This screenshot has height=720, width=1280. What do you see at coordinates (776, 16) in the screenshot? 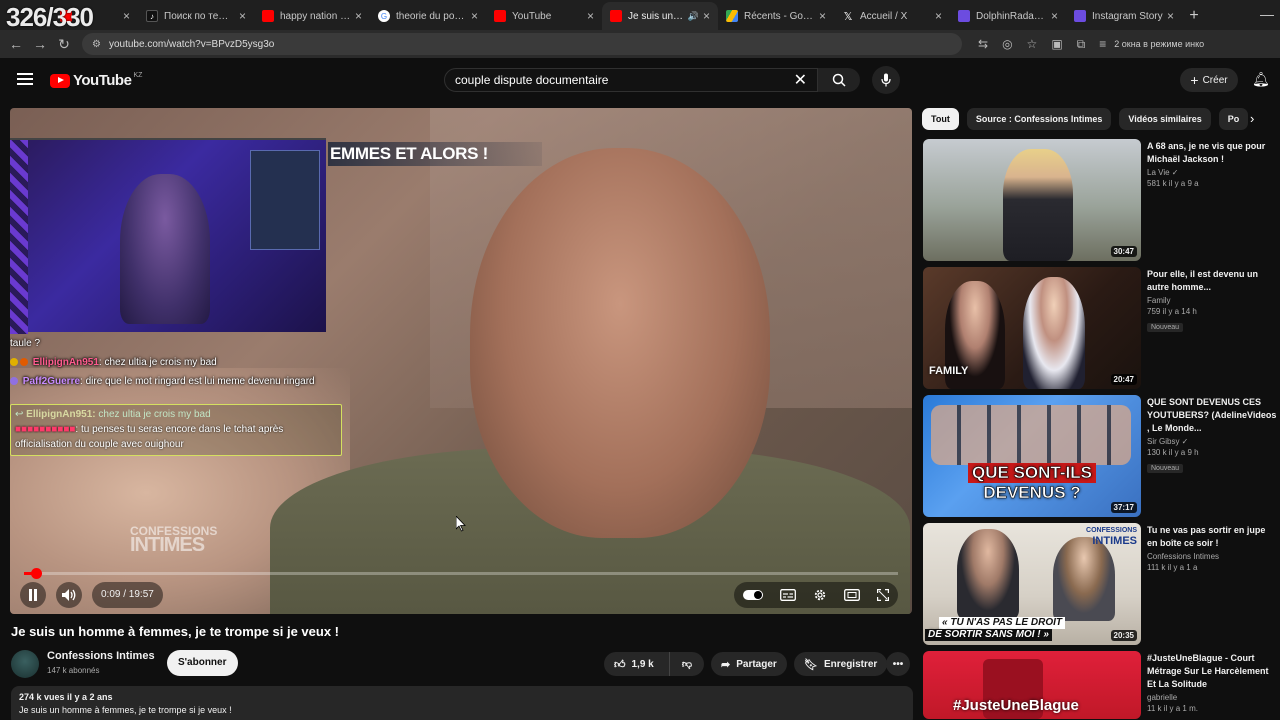
I see `browser-tab-7: Récents - Google ×` at bounding box center [776, 16].